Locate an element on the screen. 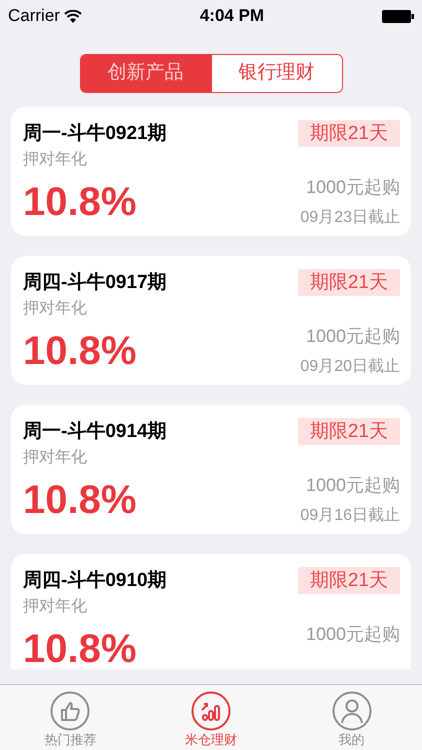 This screenshot has height=750, width=422. product-title: 周一-斗牛0921期 is located at coordinates (95, 134).